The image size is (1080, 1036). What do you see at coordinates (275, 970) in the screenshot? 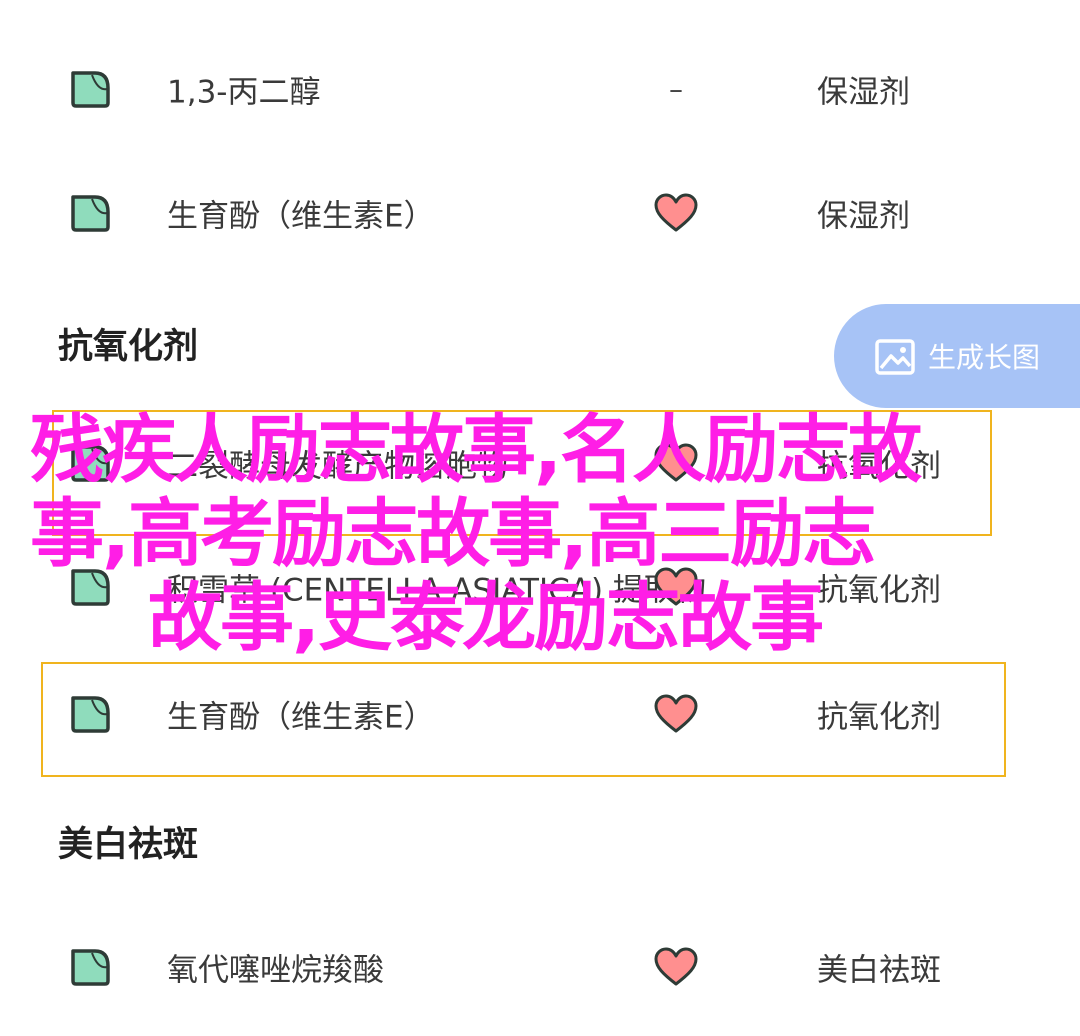
I see `ingredient-name: 氧代噻唑烷羧酸` at bounding box center [275, 970].